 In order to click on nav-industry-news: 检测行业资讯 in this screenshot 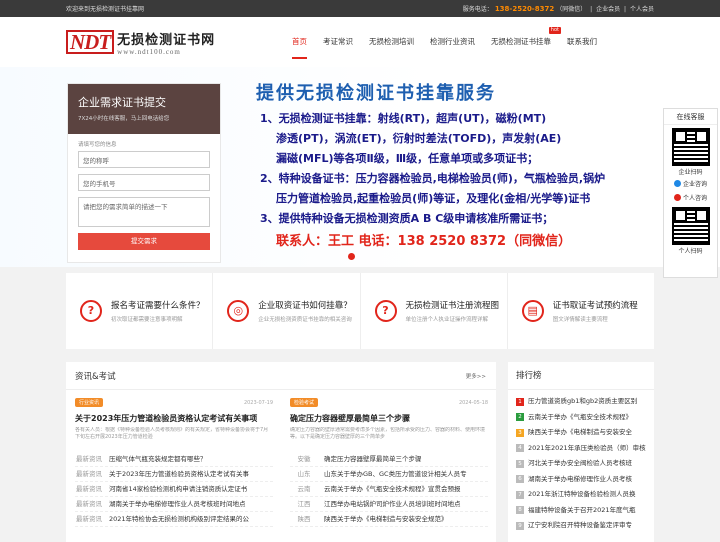, I will do `click(452, 42)`.